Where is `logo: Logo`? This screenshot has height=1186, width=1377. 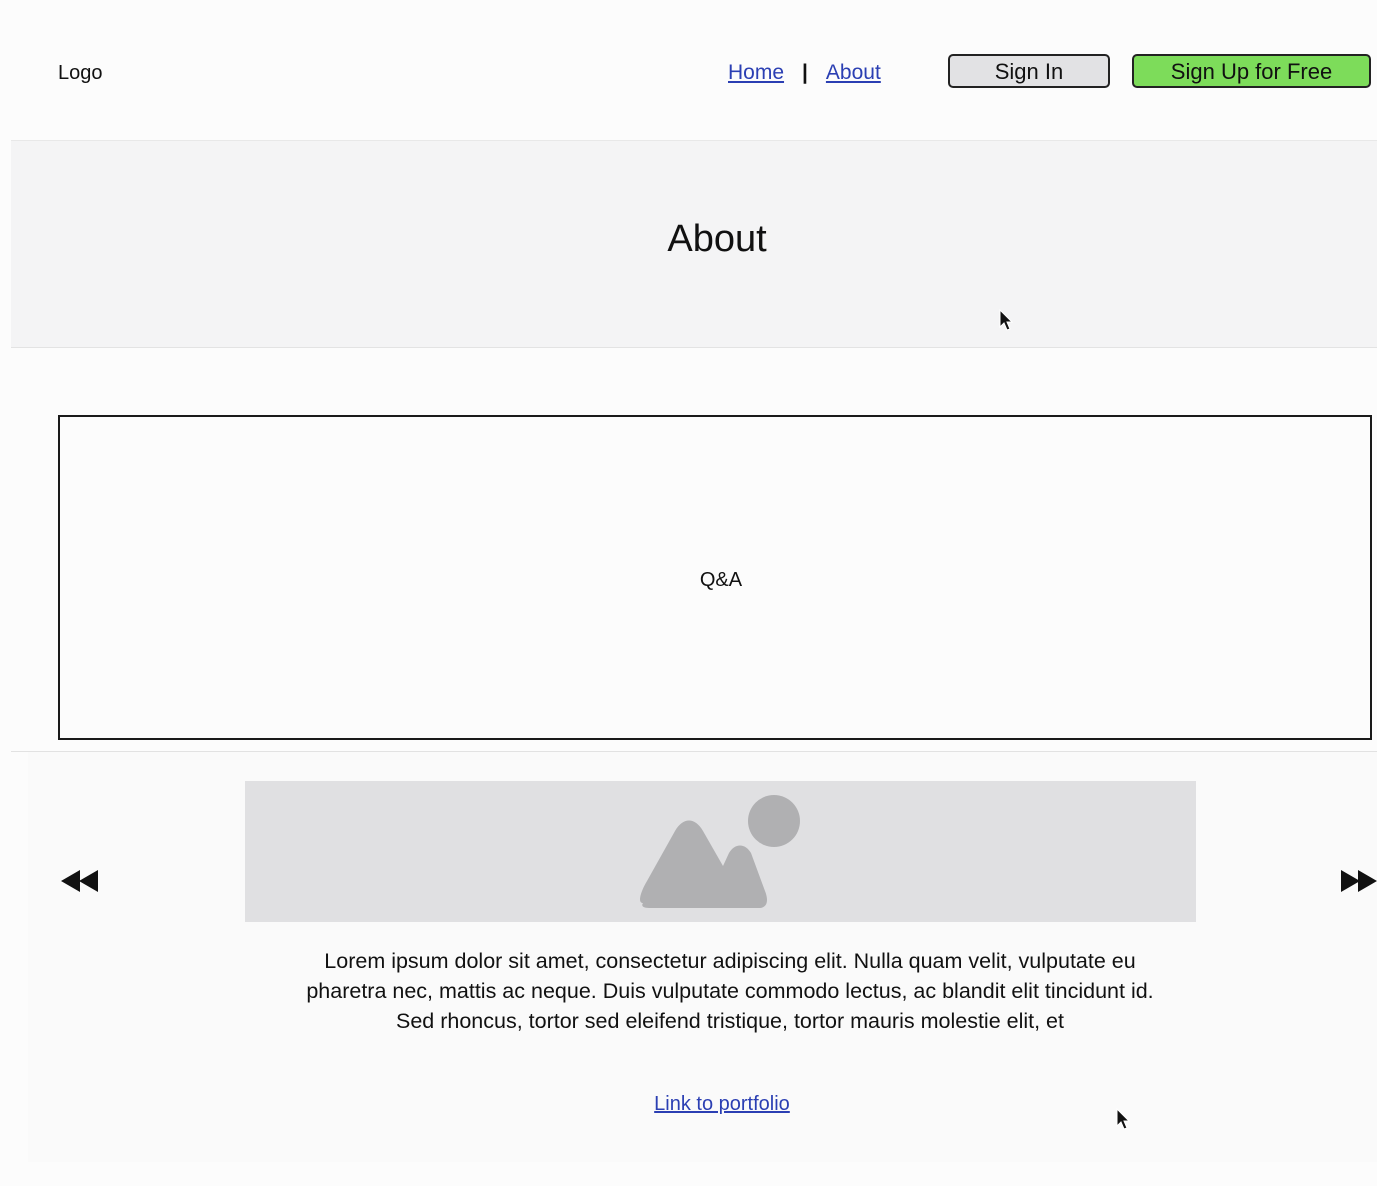
logo: Logo is located at coordinates (80, 73).